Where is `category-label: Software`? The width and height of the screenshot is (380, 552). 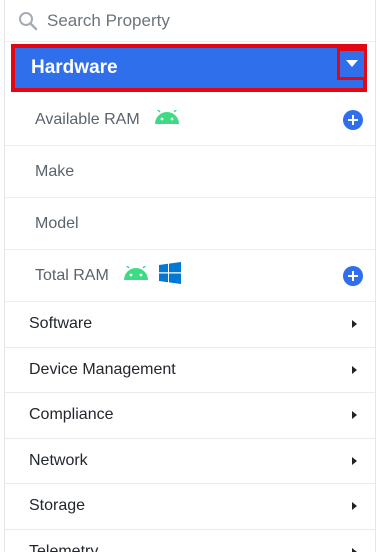 category-label: Software is located at coordinates (61, 324).